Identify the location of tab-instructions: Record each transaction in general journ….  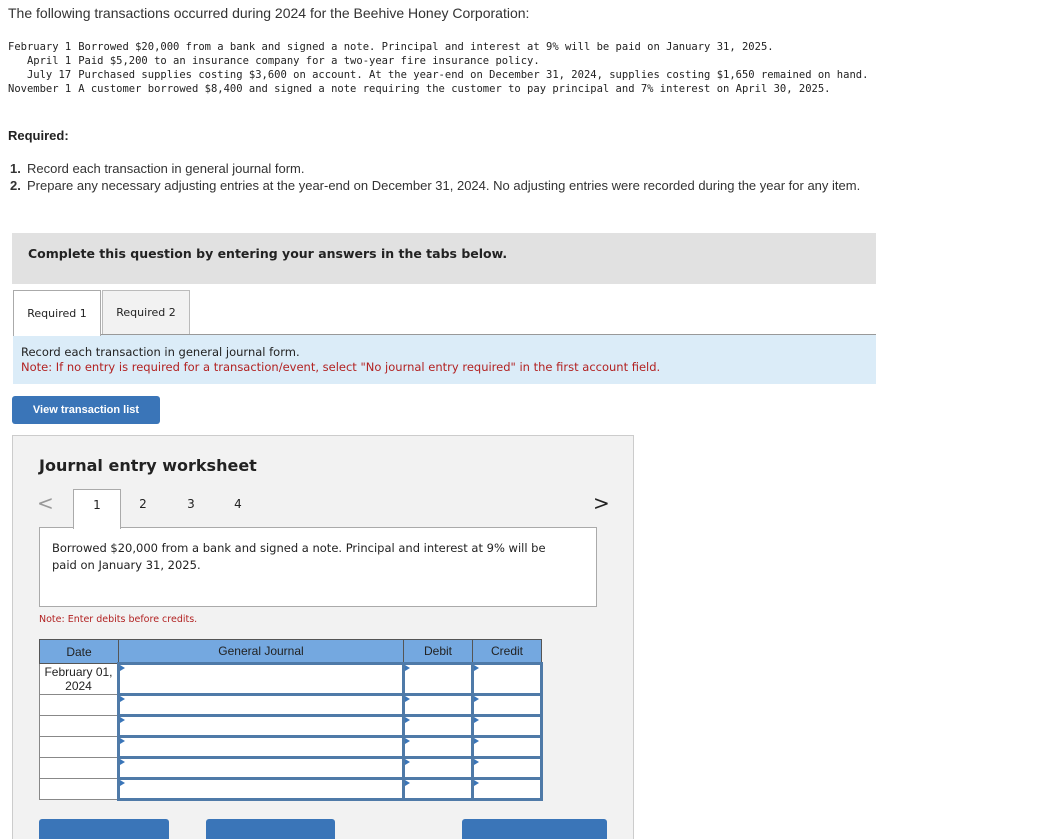
(444, 359).